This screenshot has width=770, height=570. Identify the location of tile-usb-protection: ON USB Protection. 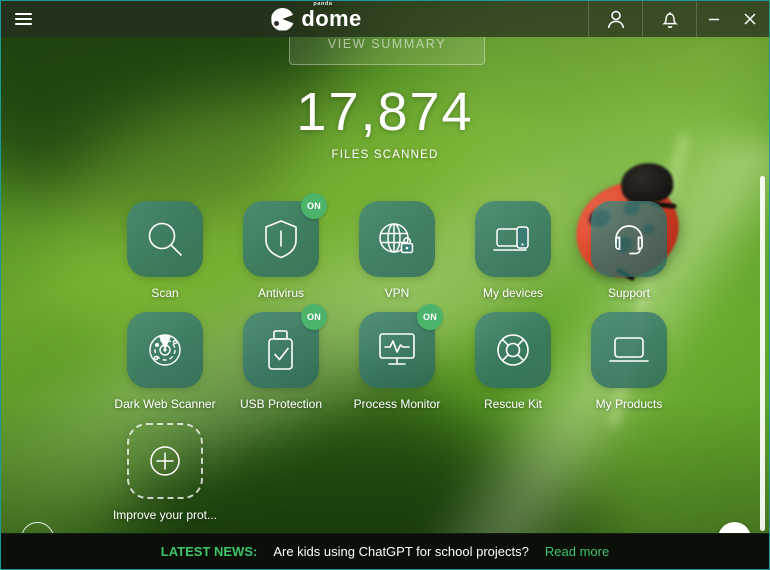
(281, 357).